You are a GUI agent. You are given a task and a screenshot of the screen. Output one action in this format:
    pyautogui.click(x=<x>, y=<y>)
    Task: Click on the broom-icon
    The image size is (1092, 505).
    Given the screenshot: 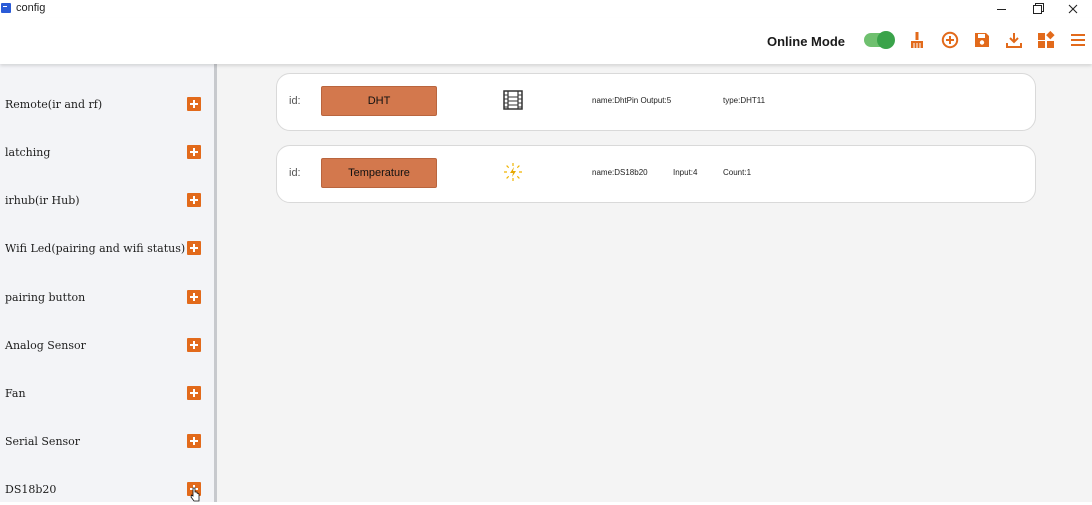 What is the action you would take?
    pyautogui.click(x=917, y=40)
    